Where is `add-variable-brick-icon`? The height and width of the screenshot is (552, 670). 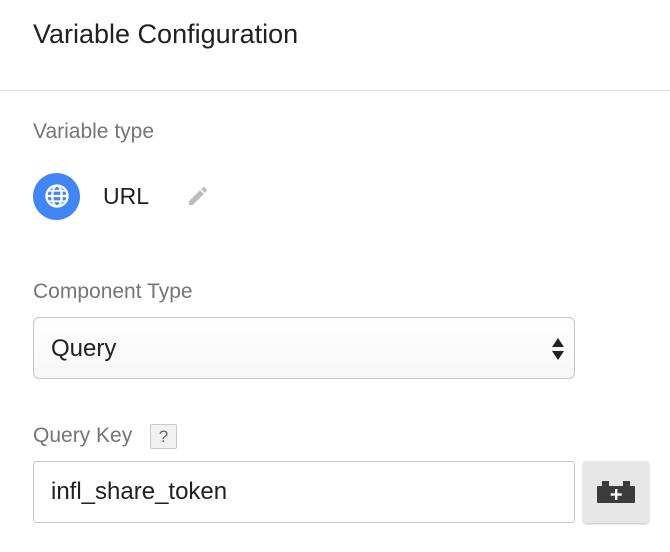 add-variable-brick-icon is located at coordinates (616, 492).